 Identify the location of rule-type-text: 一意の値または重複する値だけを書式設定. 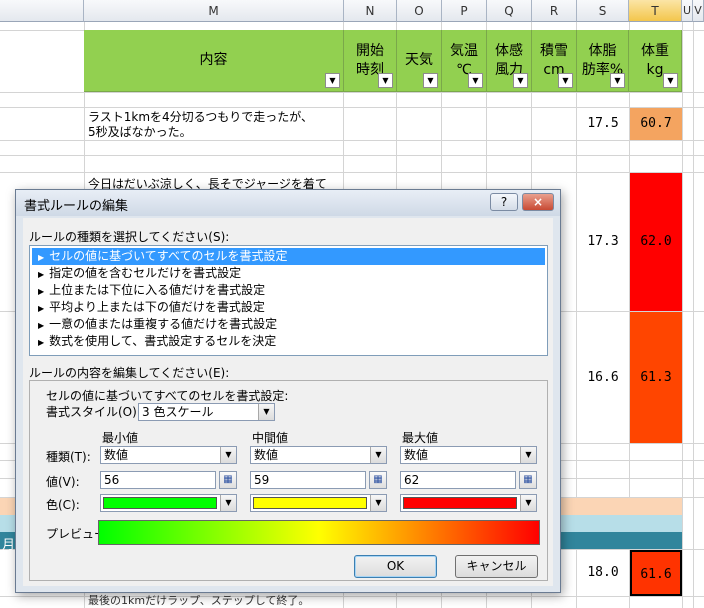
(163, 324).